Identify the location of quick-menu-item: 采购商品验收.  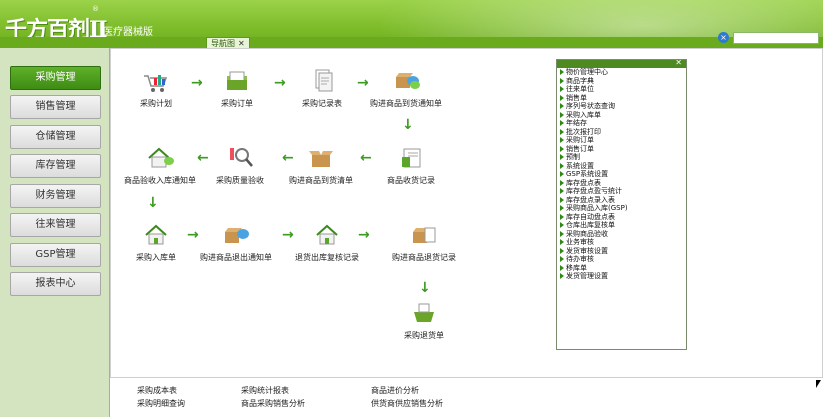
(621, 234).